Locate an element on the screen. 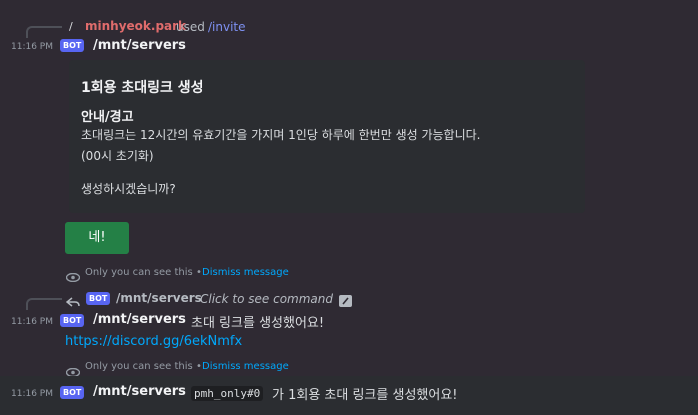 The image size is (698, 415). reply-preview-text: Click to see command is located at coordinates (266, 299).